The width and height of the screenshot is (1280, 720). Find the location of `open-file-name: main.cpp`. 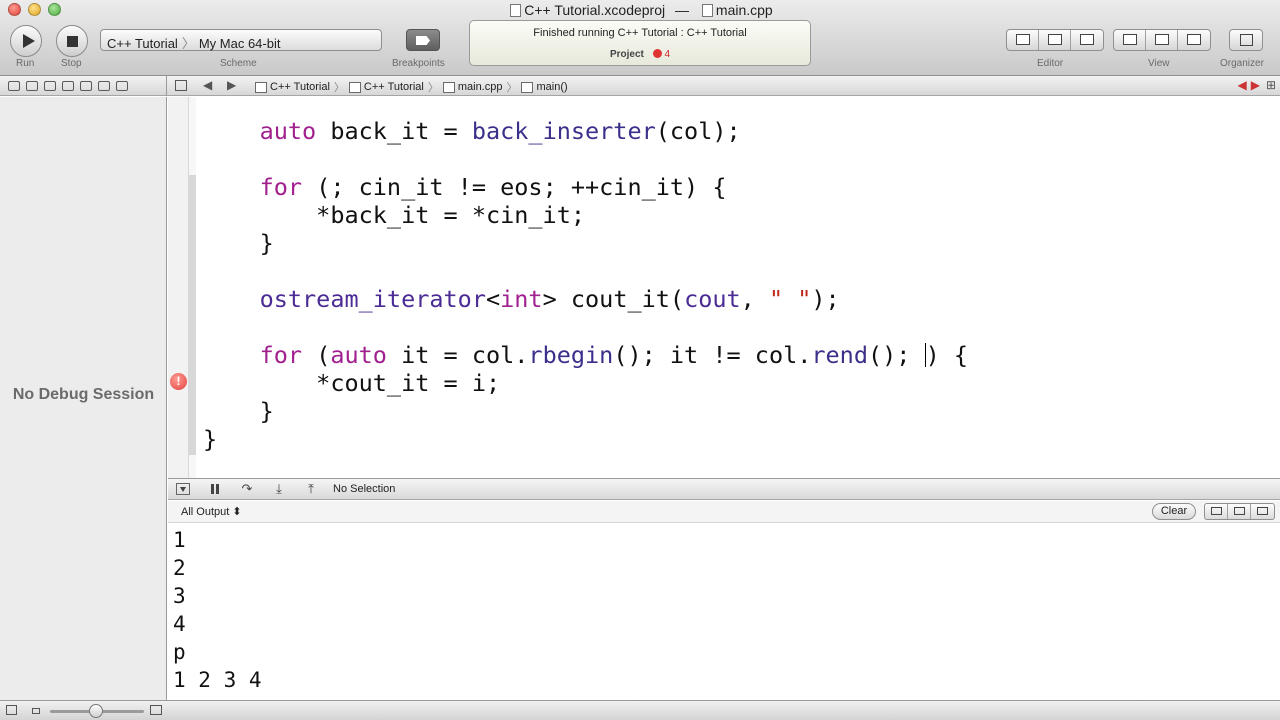

open-file-name: main.cpp is located at coordinates (744, 10).